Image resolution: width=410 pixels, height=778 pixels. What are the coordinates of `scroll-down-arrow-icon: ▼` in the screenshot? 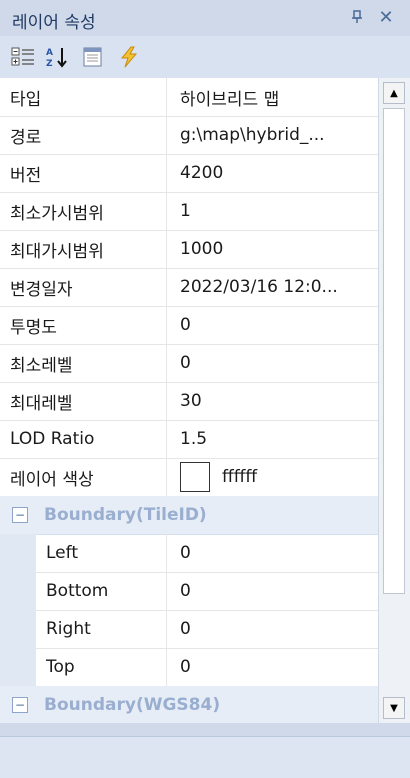 It's located at (394, 708).